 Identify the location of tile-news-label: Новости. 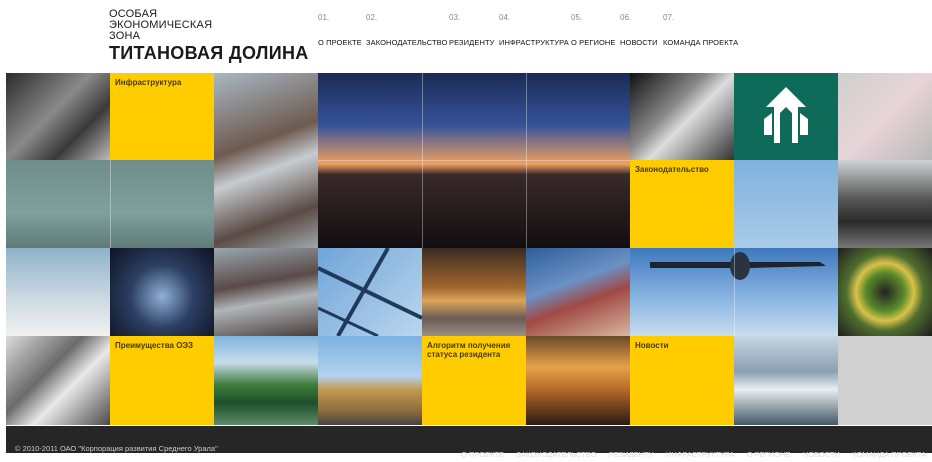
(652, 345).